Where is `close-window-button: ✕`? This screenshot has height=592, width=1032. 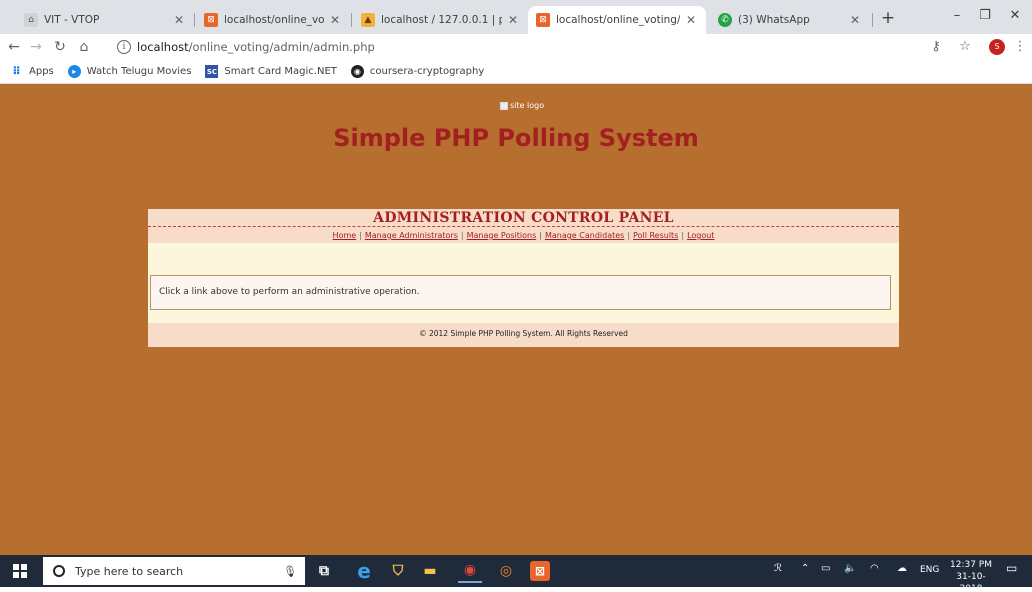 close-window-button: ✕ is located at coordinates (1015, 16).